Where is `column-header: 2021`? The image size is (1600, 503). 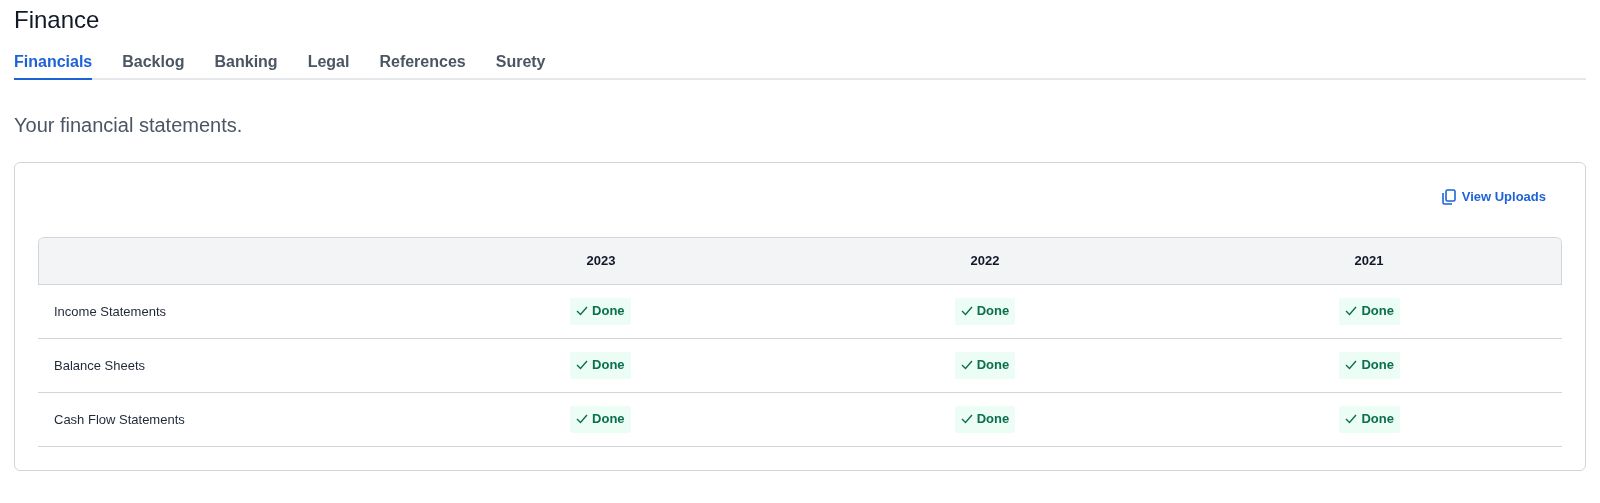
column-header: 2021 is located at coordinates (1369, 260).